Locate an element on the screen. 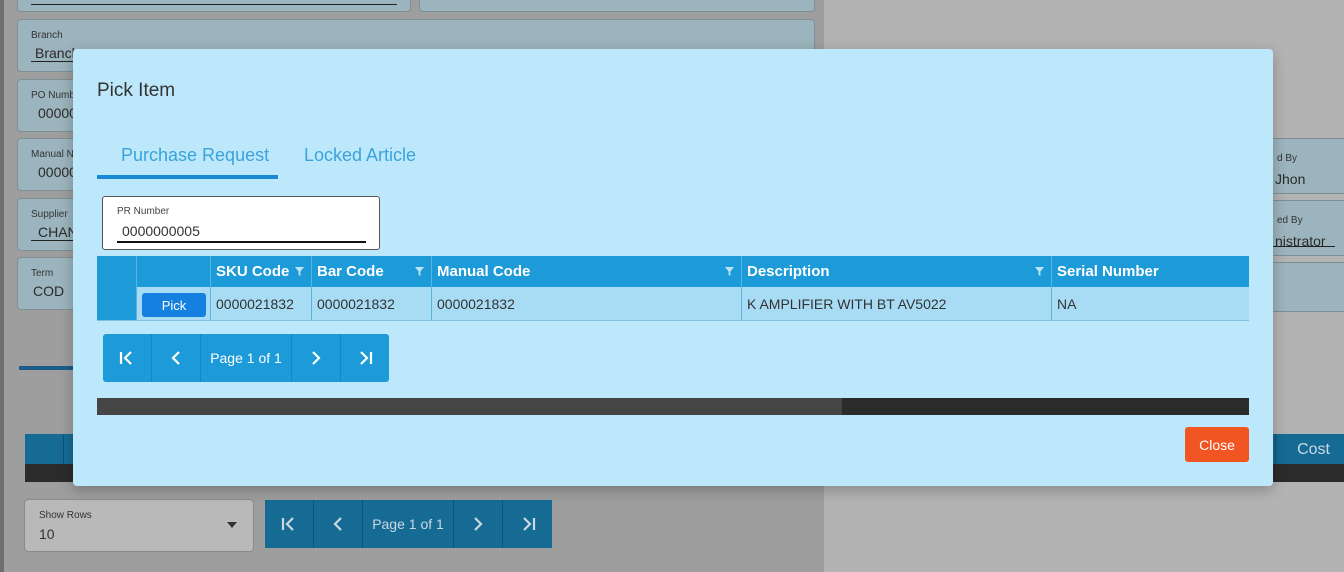  row-action-cell: Pick is located at coordinates (173, 303).